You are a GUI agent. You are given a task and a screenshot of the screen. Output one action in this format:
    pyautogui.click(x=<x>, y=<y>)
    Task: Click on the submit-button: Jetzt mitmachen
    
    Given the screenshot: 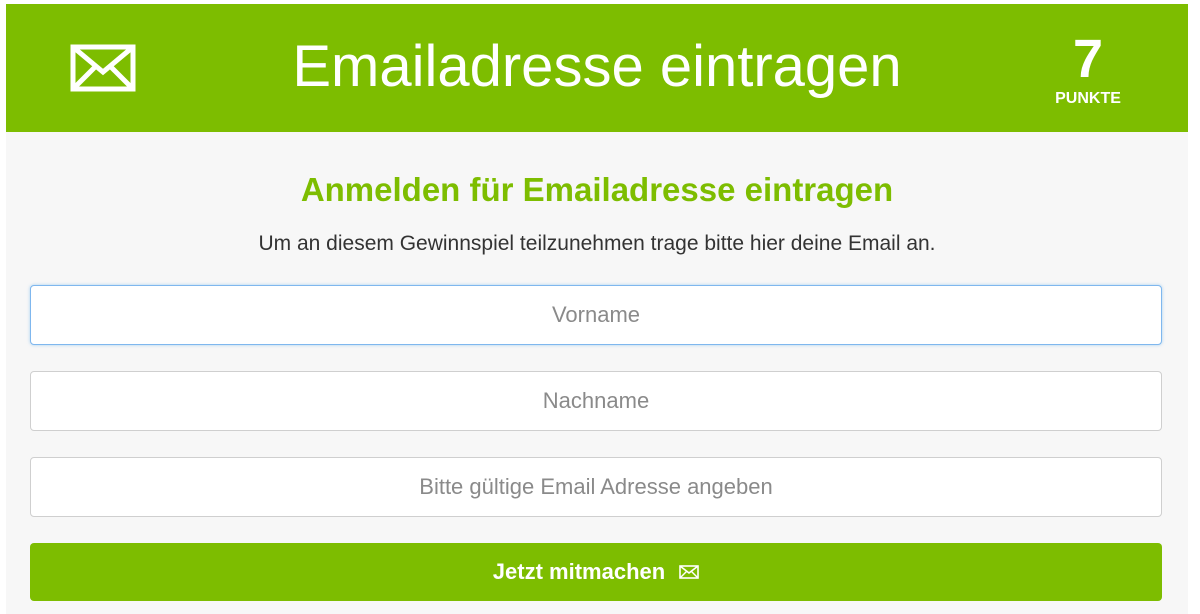 What is the action you would take?
    pyautogui.click(x=596, y=572)
    